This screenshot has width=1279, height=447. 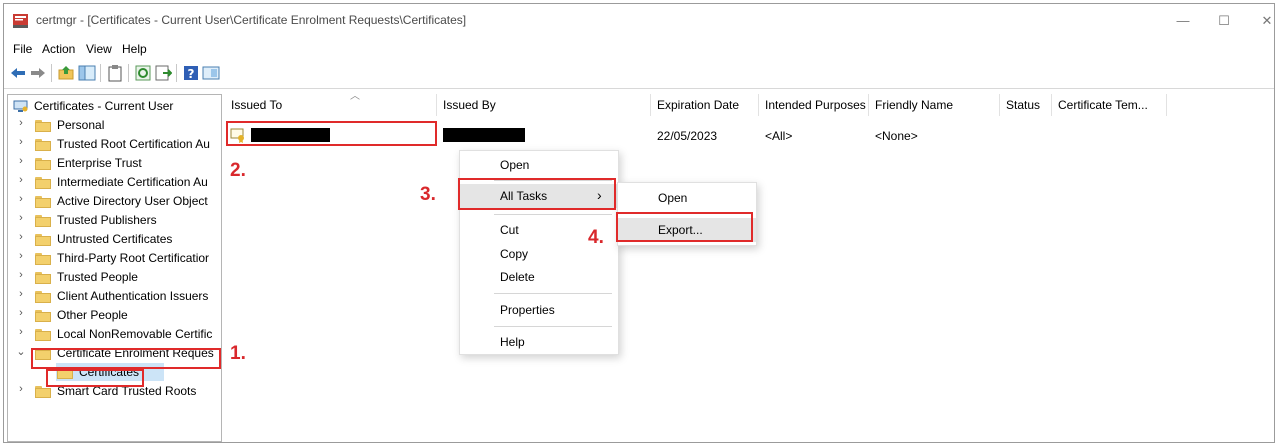 I want to click on step-label-3: 3., so click(x=428, y=194).